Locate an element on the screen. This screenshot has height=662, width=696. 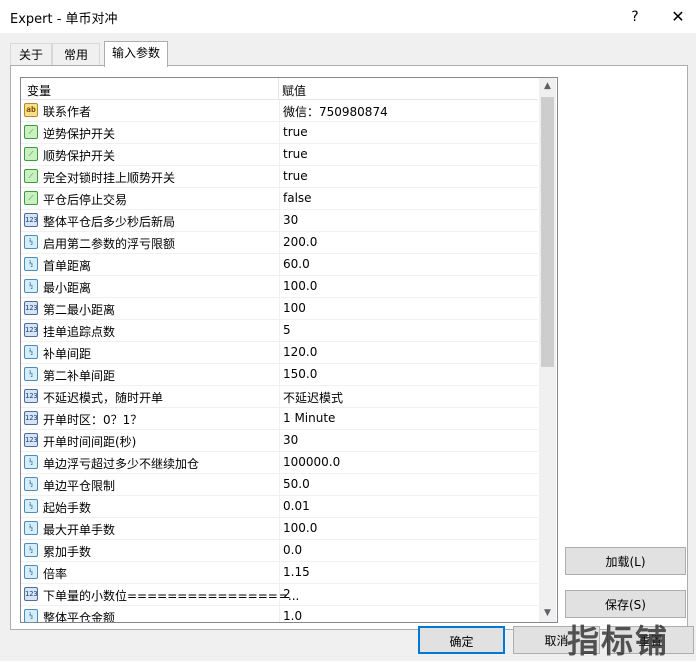
variable-value: 60.0 is located at coordinates (296, 264).